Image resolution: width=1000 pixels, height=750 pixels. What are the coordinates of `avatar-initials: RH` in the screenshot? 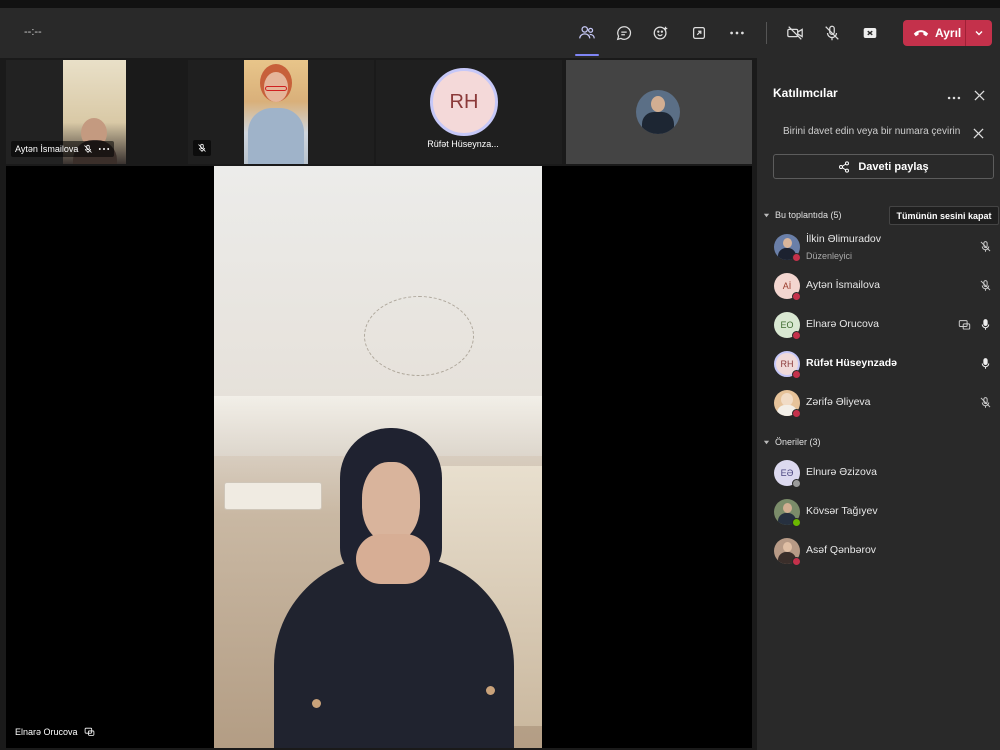 It's located at (464, 101).